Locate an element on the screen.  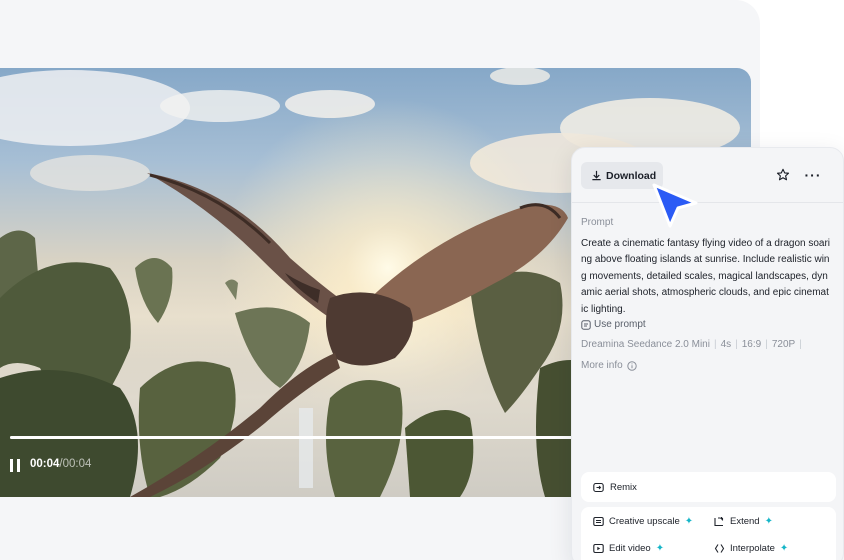
prompt-label: Prompt is located at coordinates (597, 222).